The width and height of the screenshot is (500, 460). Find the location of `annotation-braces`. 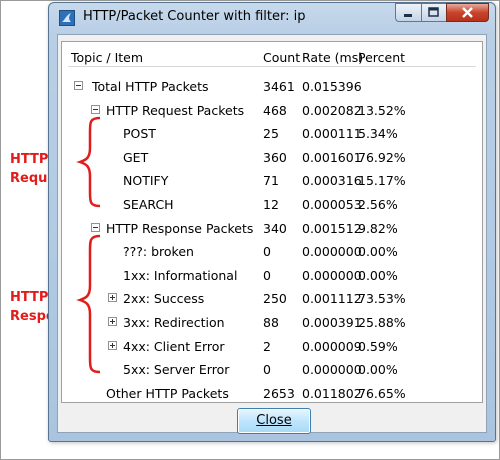

annotation-braces is located at coordinates (88, 245).